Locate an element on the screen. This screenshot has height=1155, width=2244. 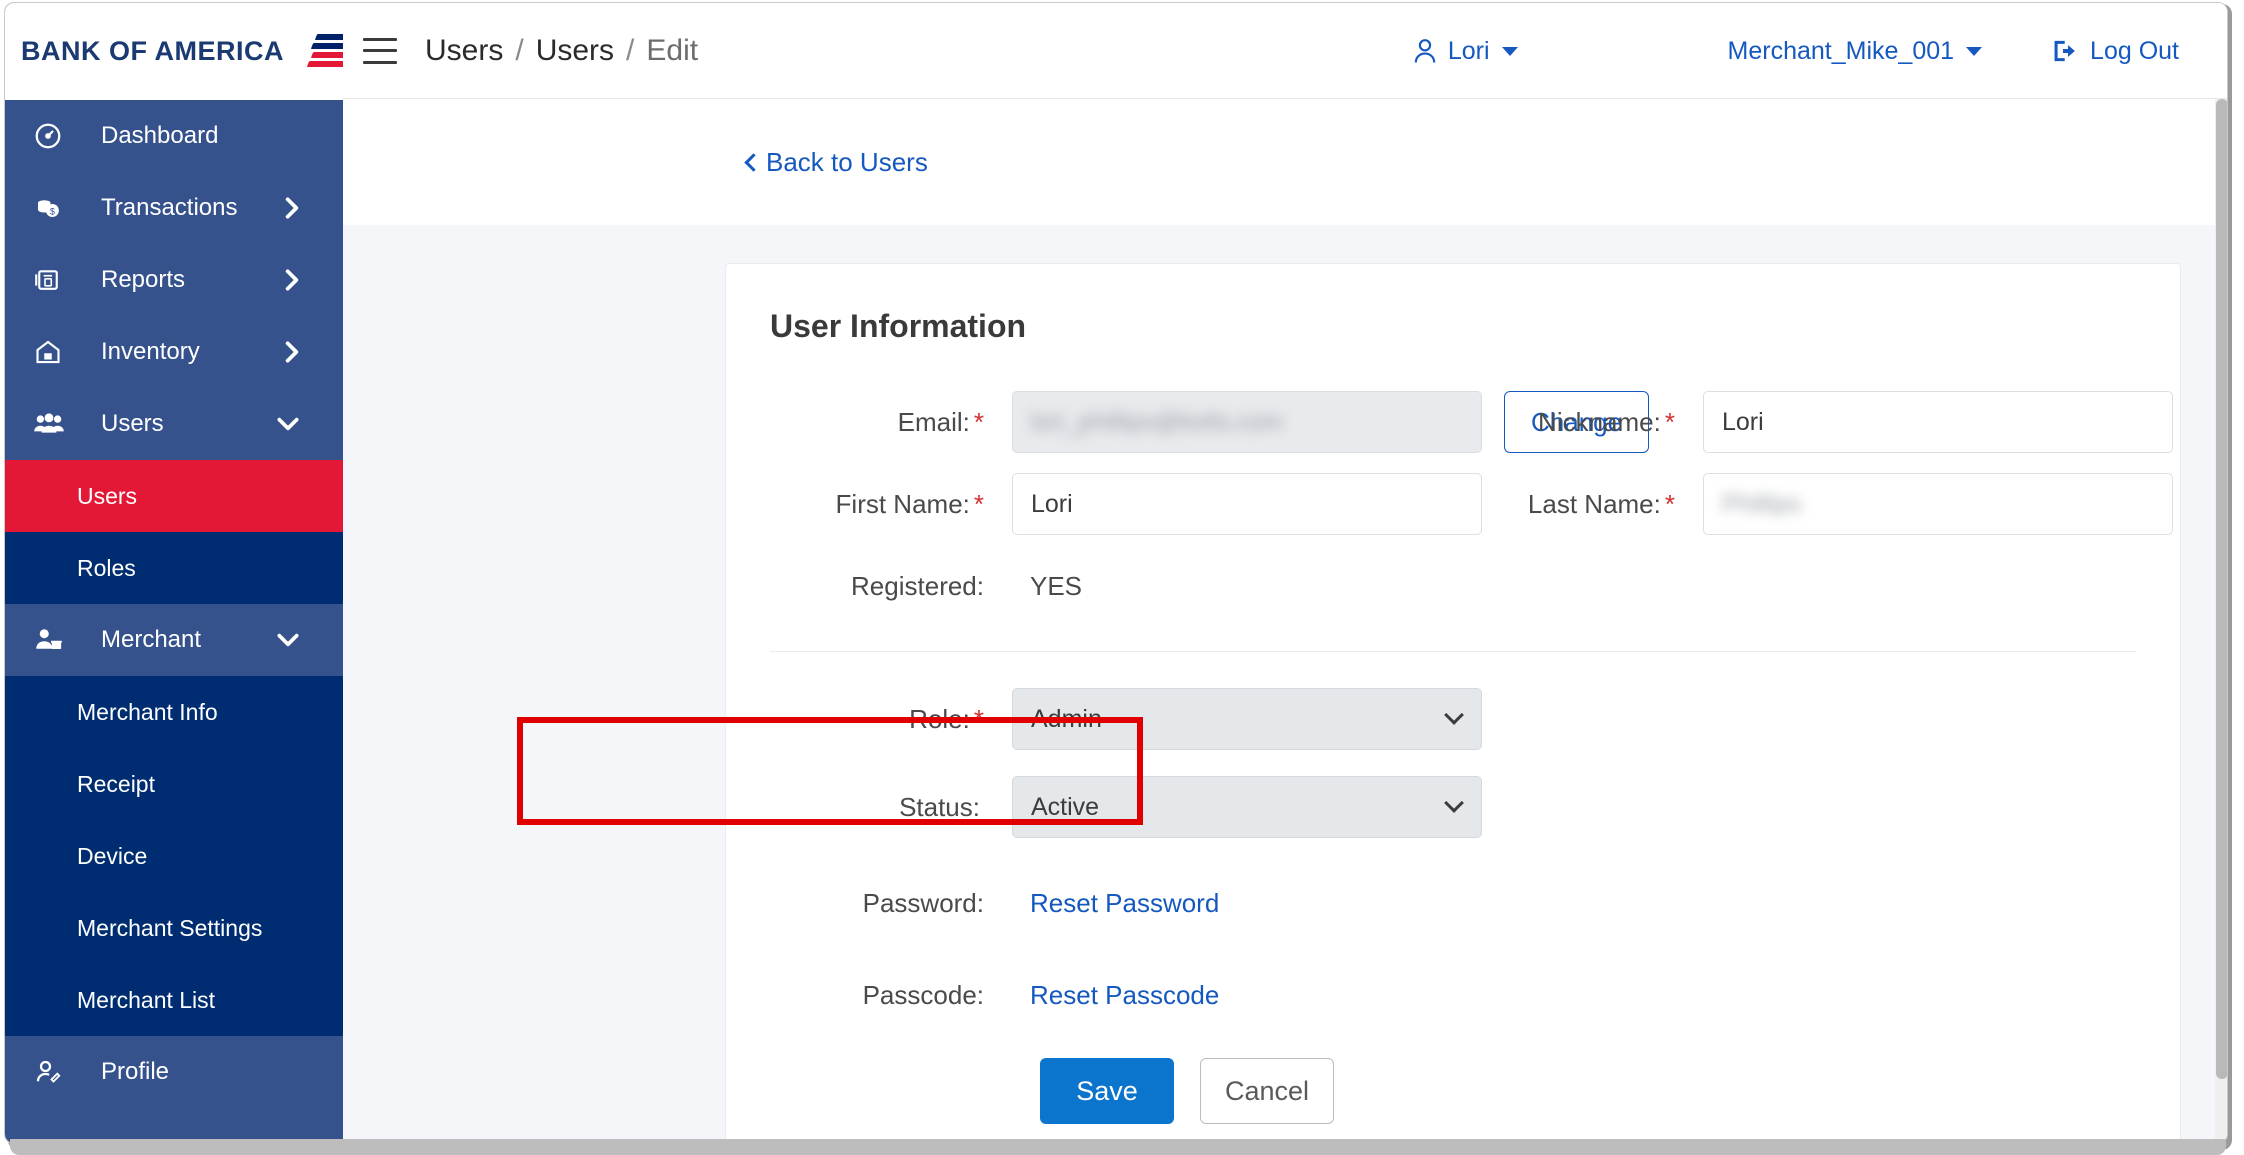
role-select: Admin is located at coordinates (1247, 719).